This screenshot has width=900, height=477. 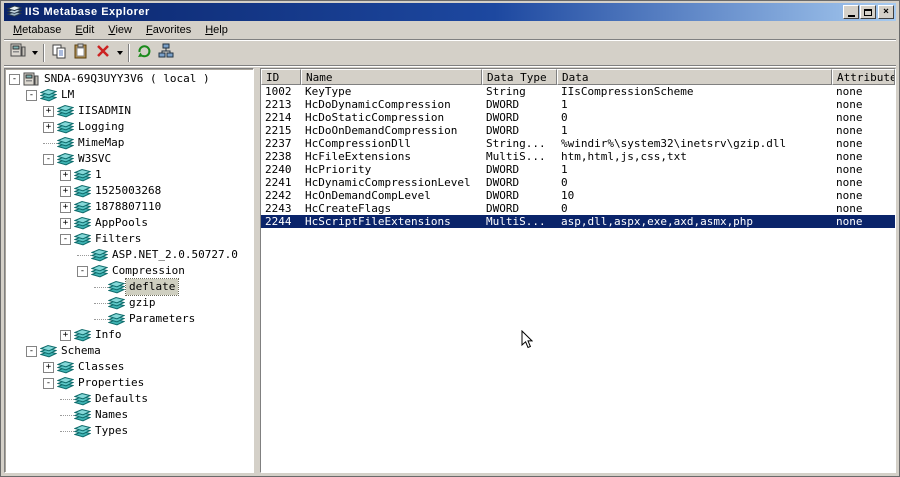 What do you see at coordinates (129, 287) in the screenshot?
I see `tree-node-deflate: deflate` at bounding box center [129, 287].